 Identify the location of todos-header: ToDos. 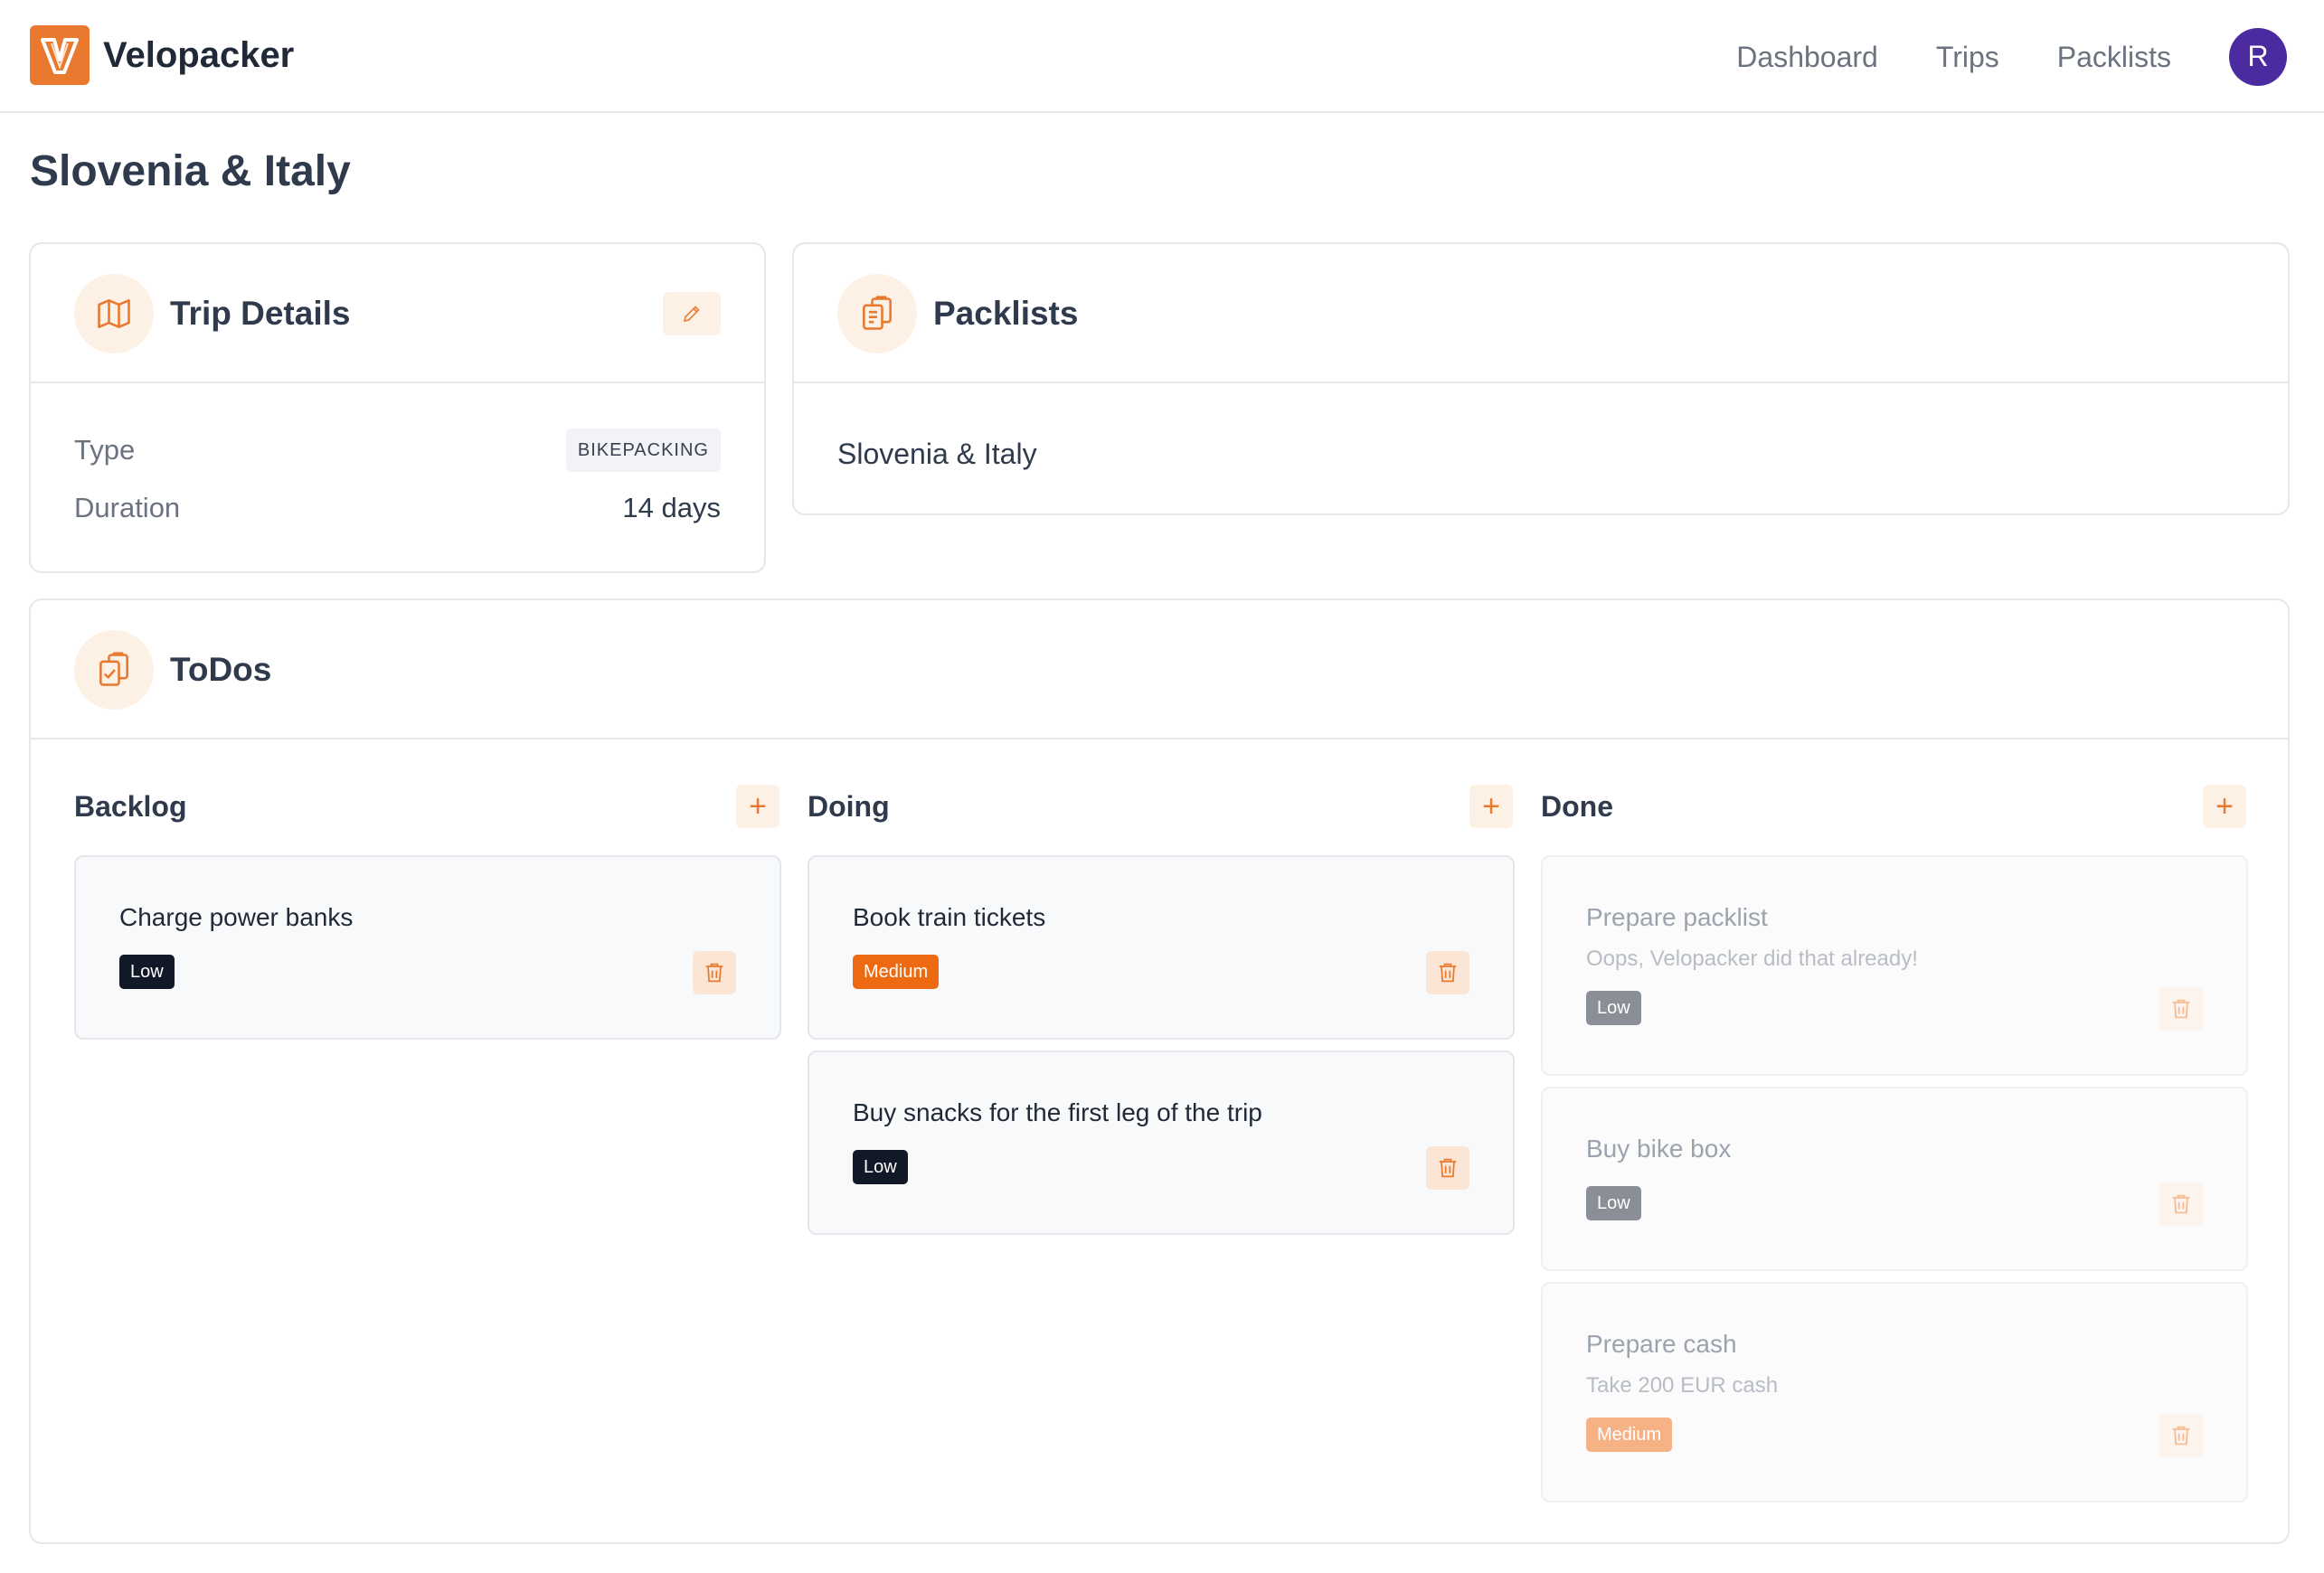
(1160, 669).